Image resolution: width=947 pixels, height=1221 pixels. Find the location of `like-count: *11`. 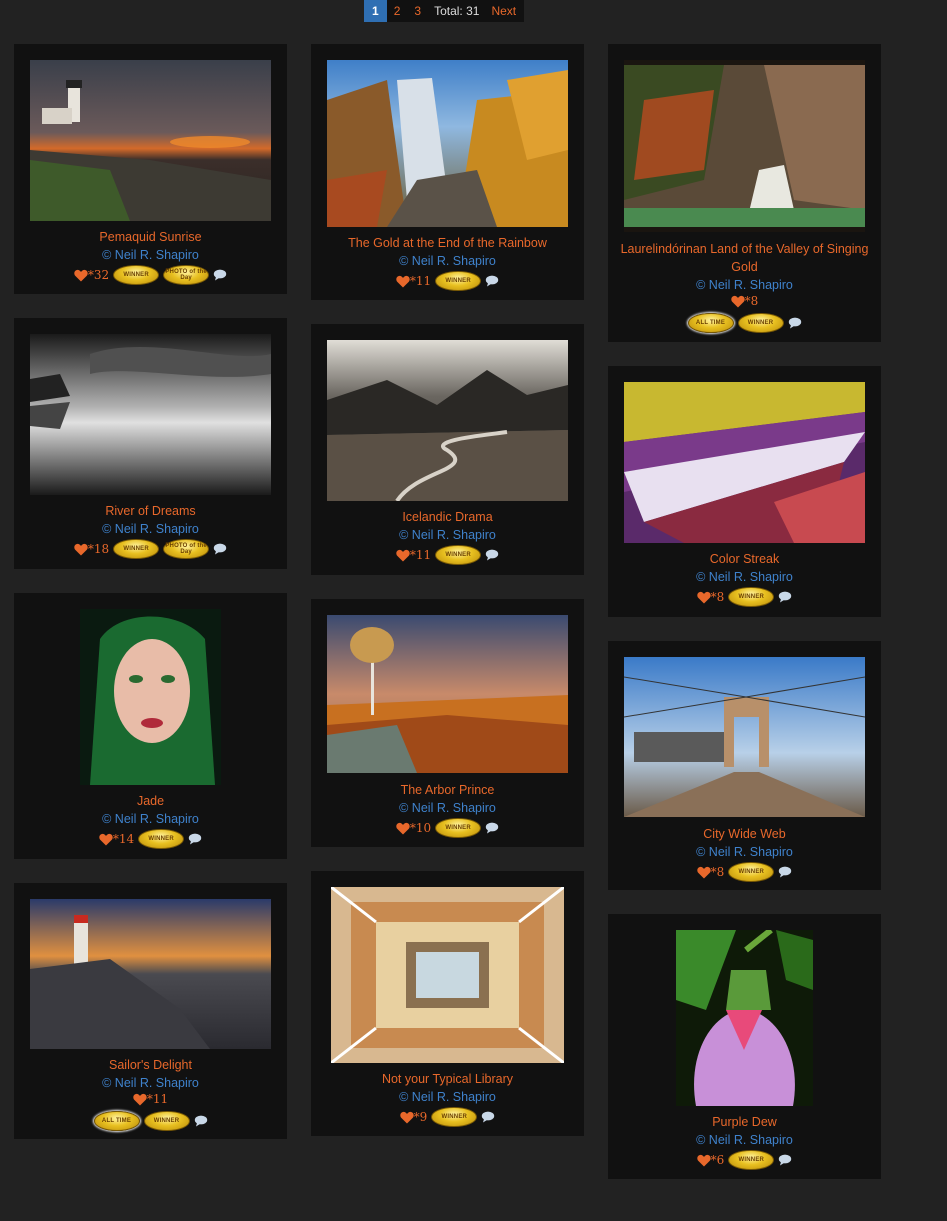

like-count: *11 is located at coordinates (420, 555).